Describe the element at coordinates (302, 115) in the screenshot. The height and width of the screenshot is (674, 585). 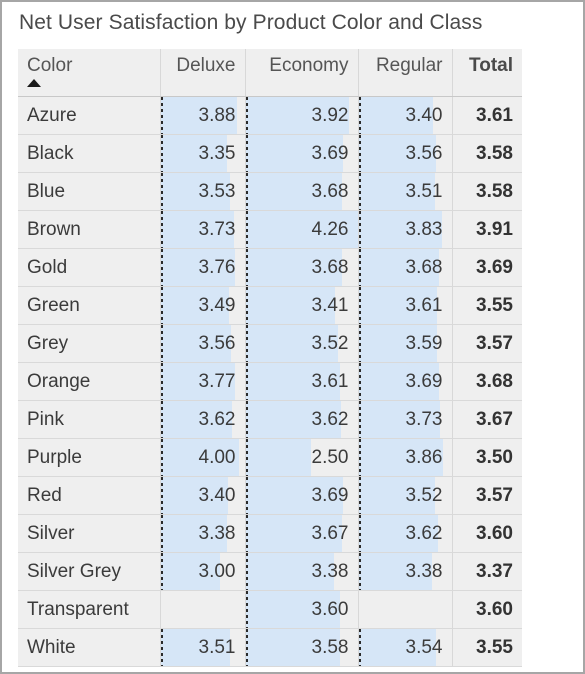
I see `data-cell-economy: 3.92` at that location.